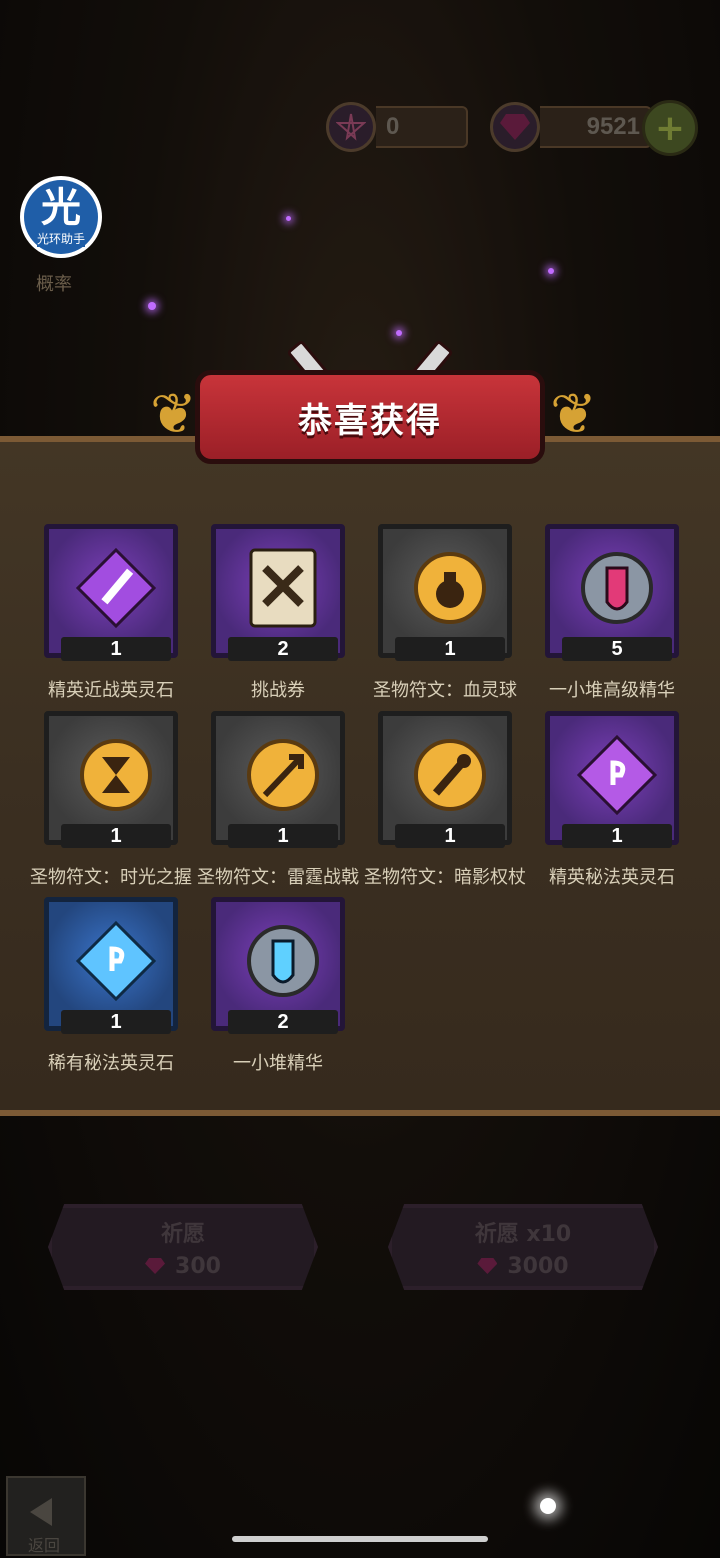  What do you see at coordinates (670, 128) in the screenshot?
I see `add-gems-button: +` at bounding box center [670, 128].